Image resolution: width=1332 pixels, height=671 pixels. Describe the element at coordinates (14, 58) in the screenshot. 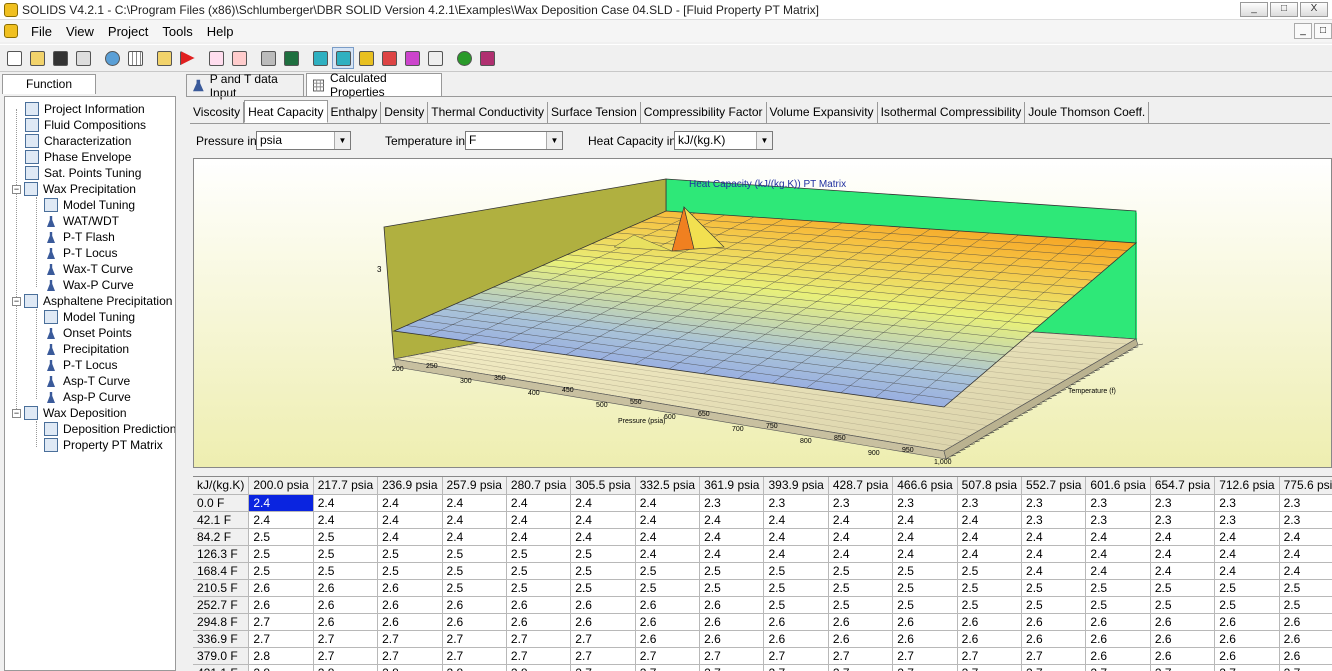

I see `new-file-icon` at that location.